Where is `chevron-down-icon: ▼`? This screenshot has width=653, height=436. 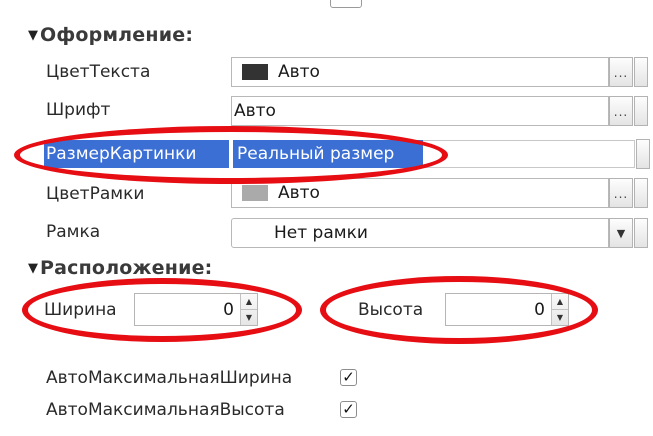 chevron-down-icon: ▼ is located at coordinates (621, 233).